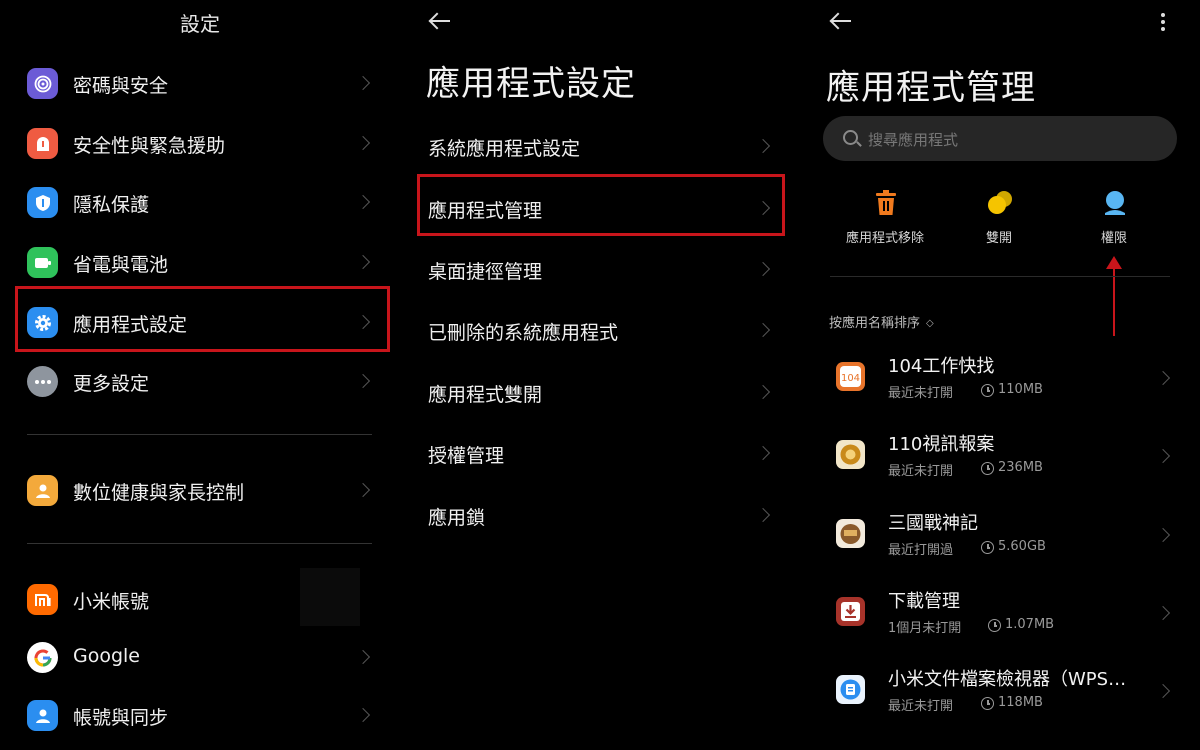 The width and height of the screenshot is (1200, 750). What do you see at coordinates (600, 208) in the screenshot?
I see `menu-item-app-management: 應用程式管理` at bounding box center [600, 208].